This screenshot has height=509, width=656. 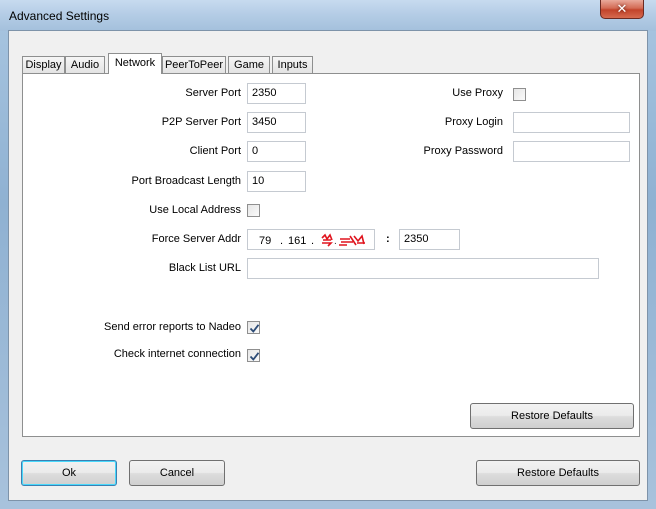 What do you see at coordinates (85, 64) in the screenshot?
I see `tab-audio: Audio` at bounding box center [85, 64].